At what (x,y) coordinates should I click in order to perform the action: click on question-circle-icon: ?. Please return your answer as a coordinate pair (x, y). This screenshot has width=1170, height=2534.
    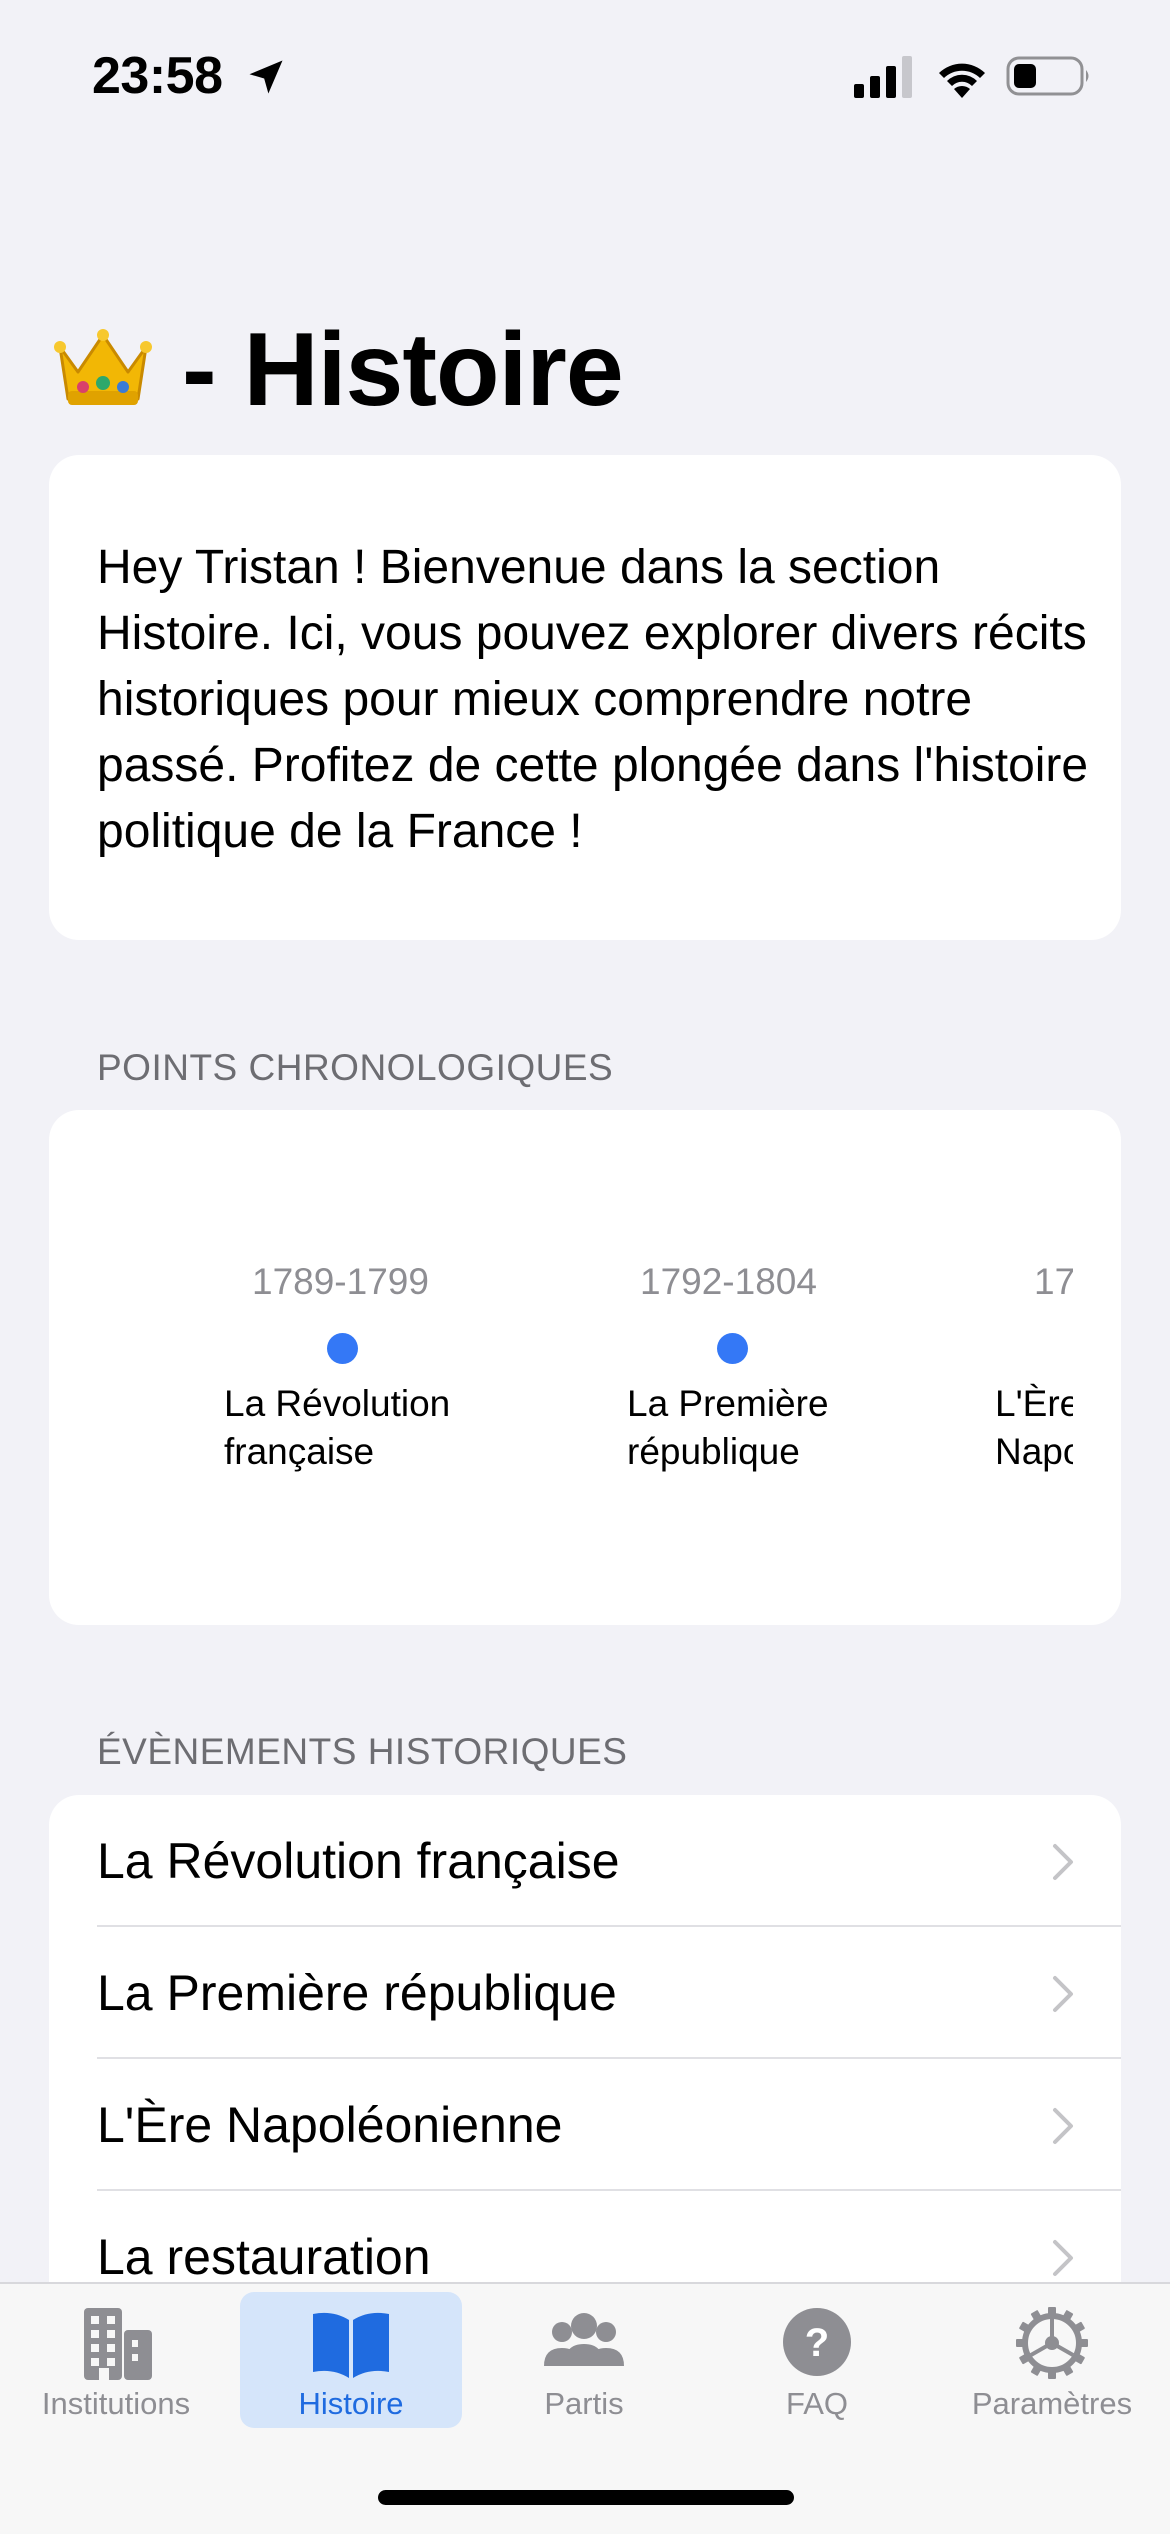
    Looking at the image, I should click on (817, 2342).